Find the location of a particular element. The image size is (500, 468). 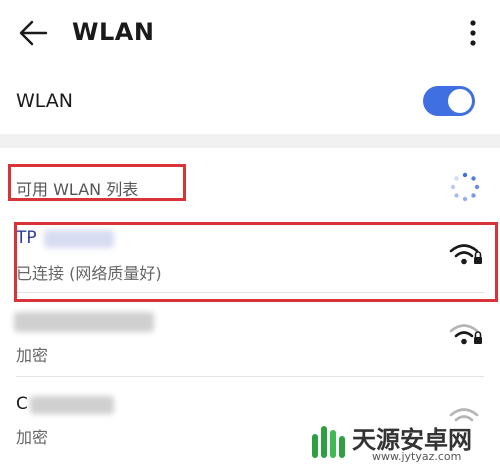

wifi-signal-lock-icon is located at coordinates (465, 334).